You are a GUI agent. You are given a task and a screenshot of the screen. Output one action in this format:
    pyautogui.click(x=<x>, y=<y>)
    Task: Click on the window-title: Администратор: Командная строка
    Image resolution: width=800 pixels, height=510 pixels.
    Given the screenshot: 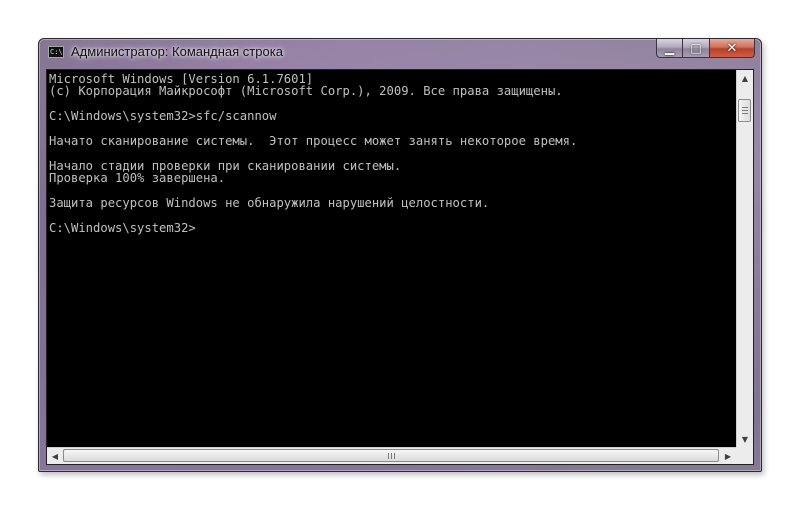 What is the action you would take?
    pyautogui.click(x=177, y=51)
    